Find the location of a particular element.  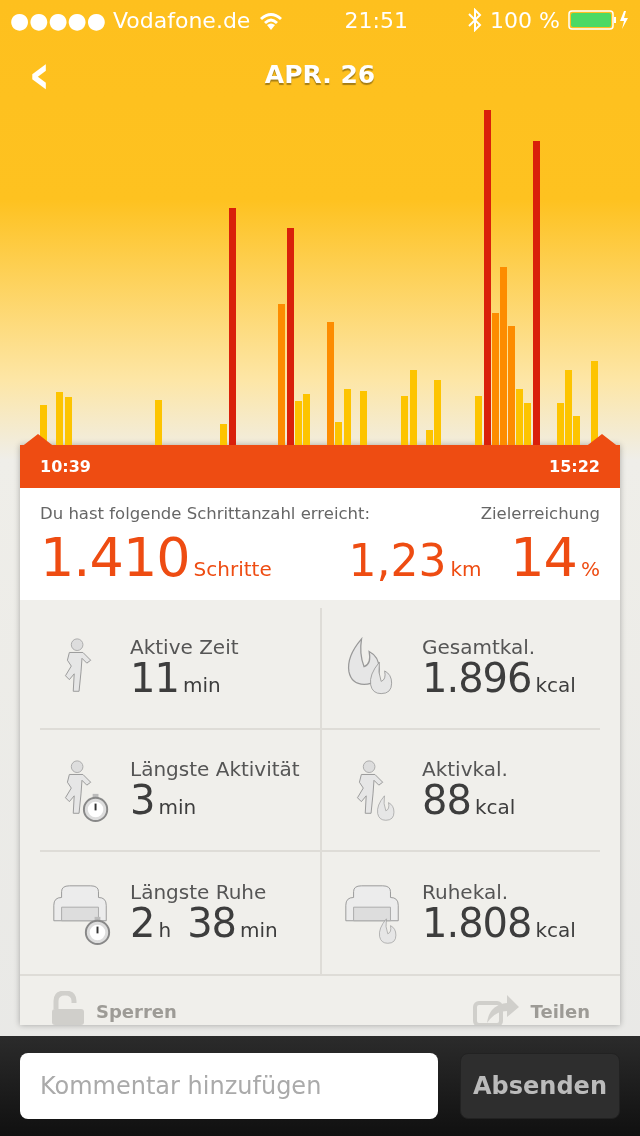

start-time: 10:39 is located at coordinates (65, 466).